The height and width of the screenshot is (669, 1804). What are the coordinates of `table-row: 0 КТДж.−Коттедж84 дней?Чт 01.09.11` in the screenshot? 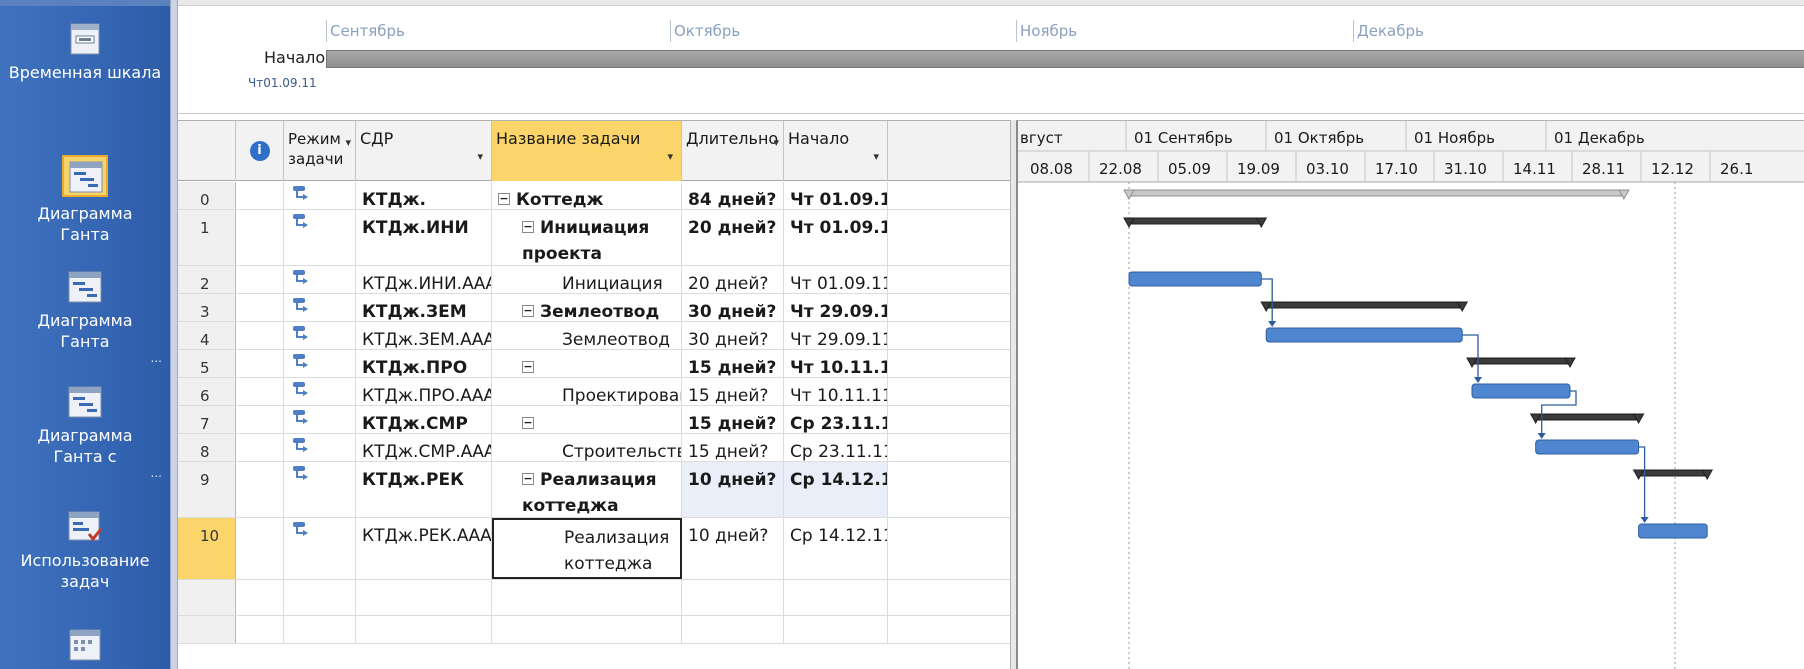 It's located at (594, 196).